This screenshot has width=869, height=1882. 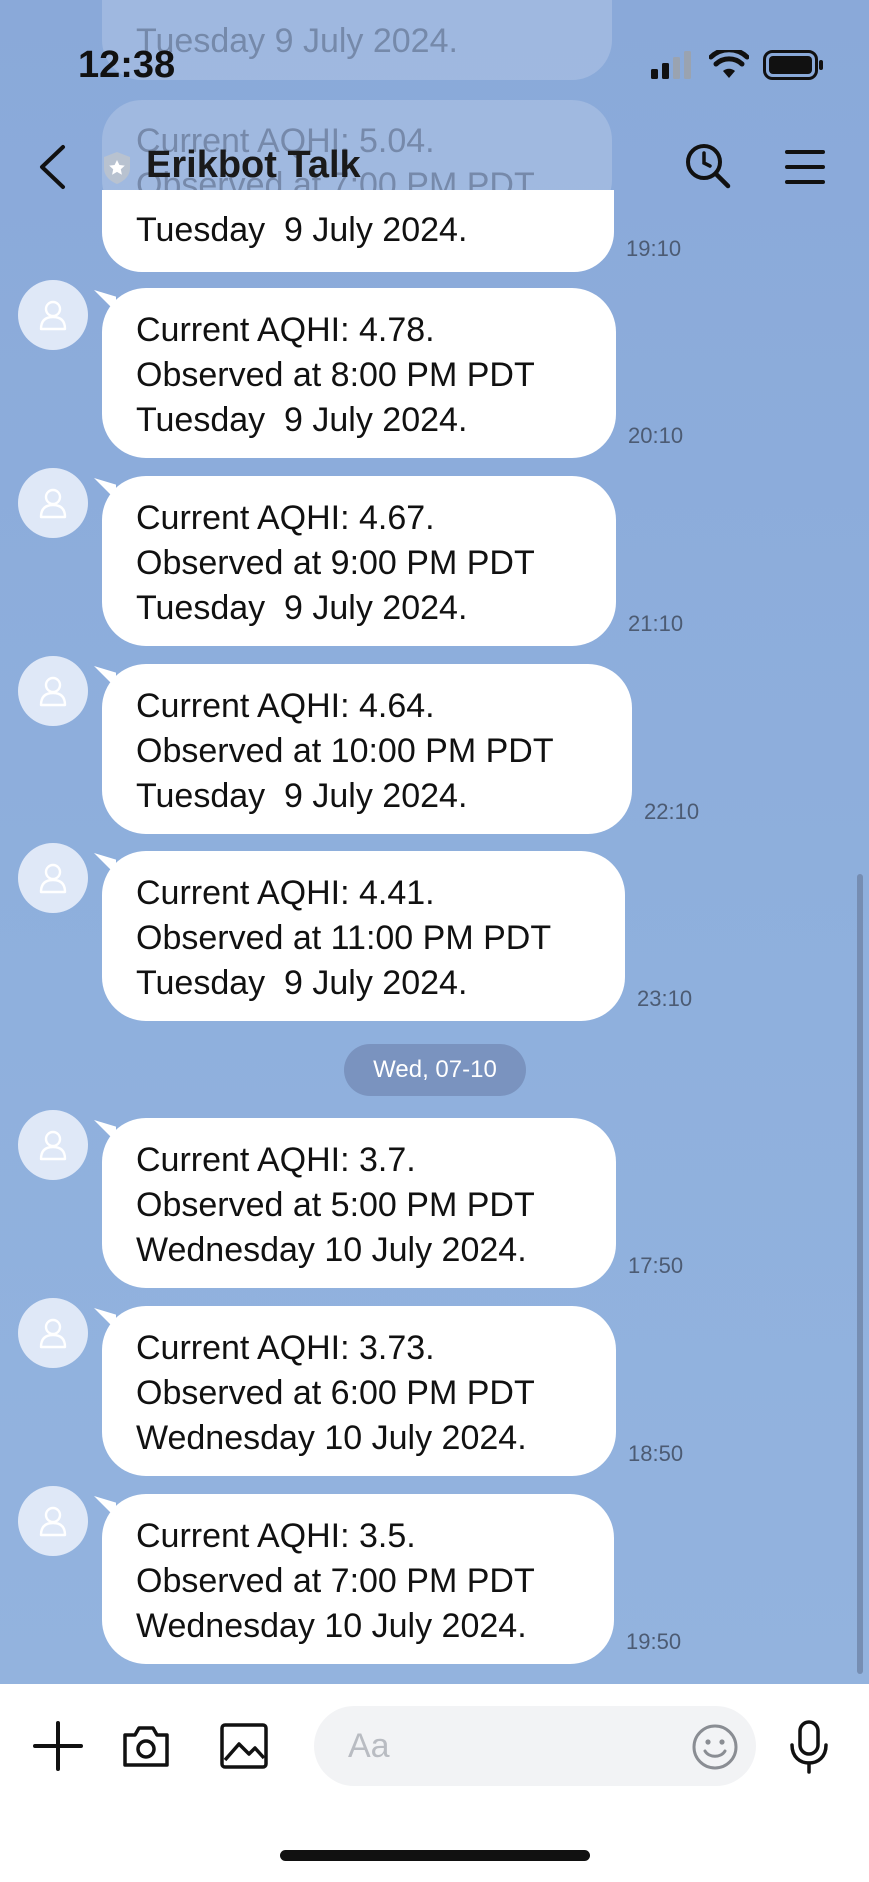 I want to click on message-line: Current AQHI: 4.64., so click(x=285, y=706).